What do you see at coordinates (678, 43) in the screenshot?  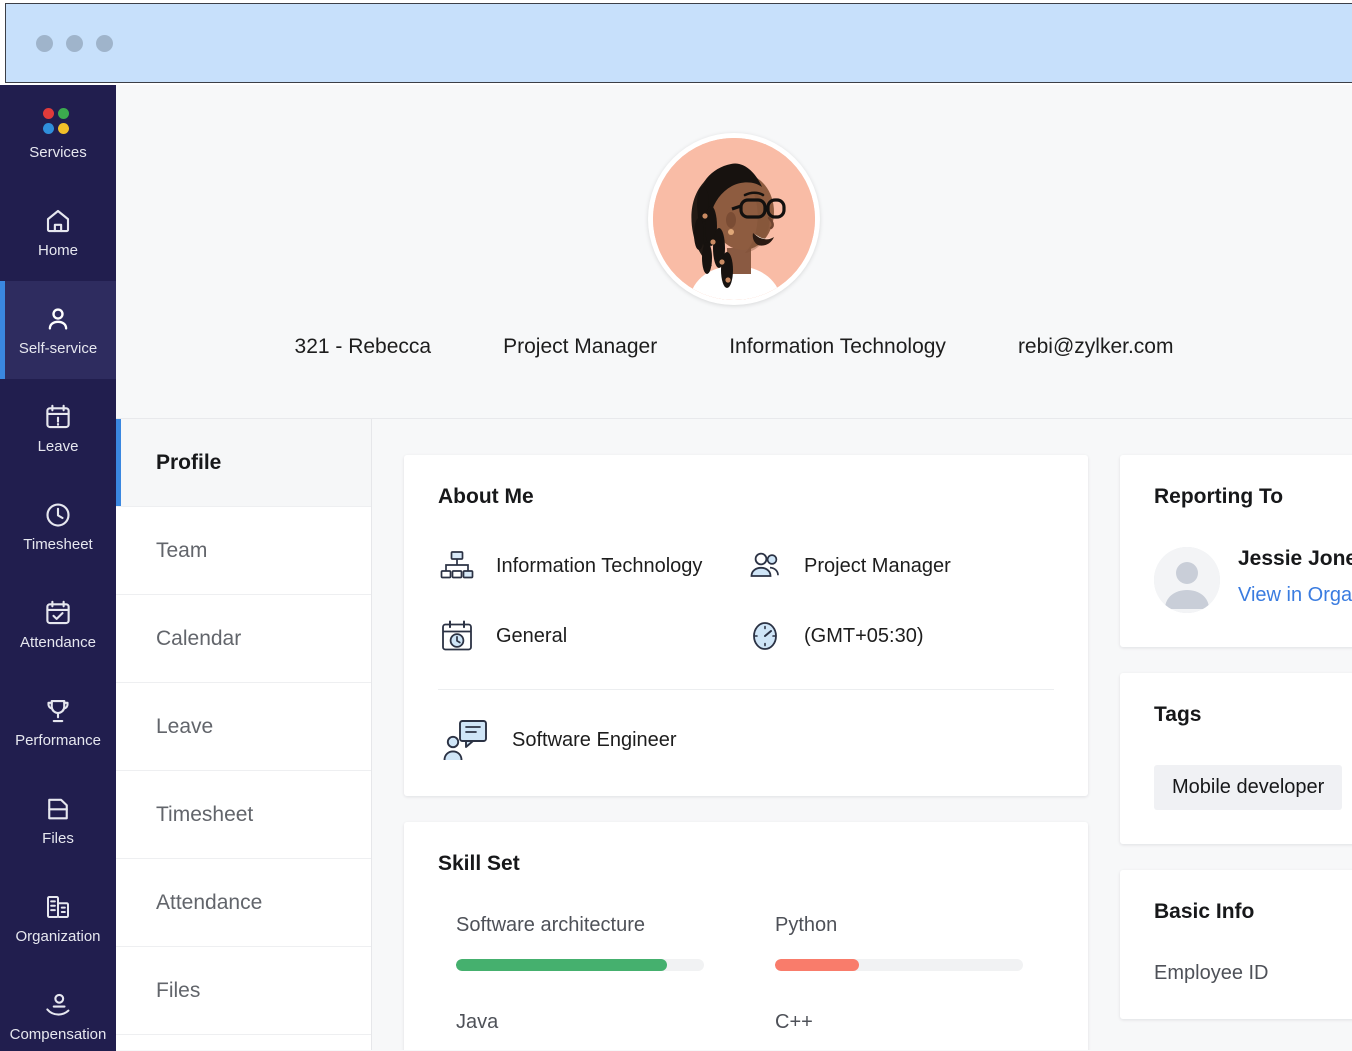 I see `window-titlebar` at bounding box center [678, 43].